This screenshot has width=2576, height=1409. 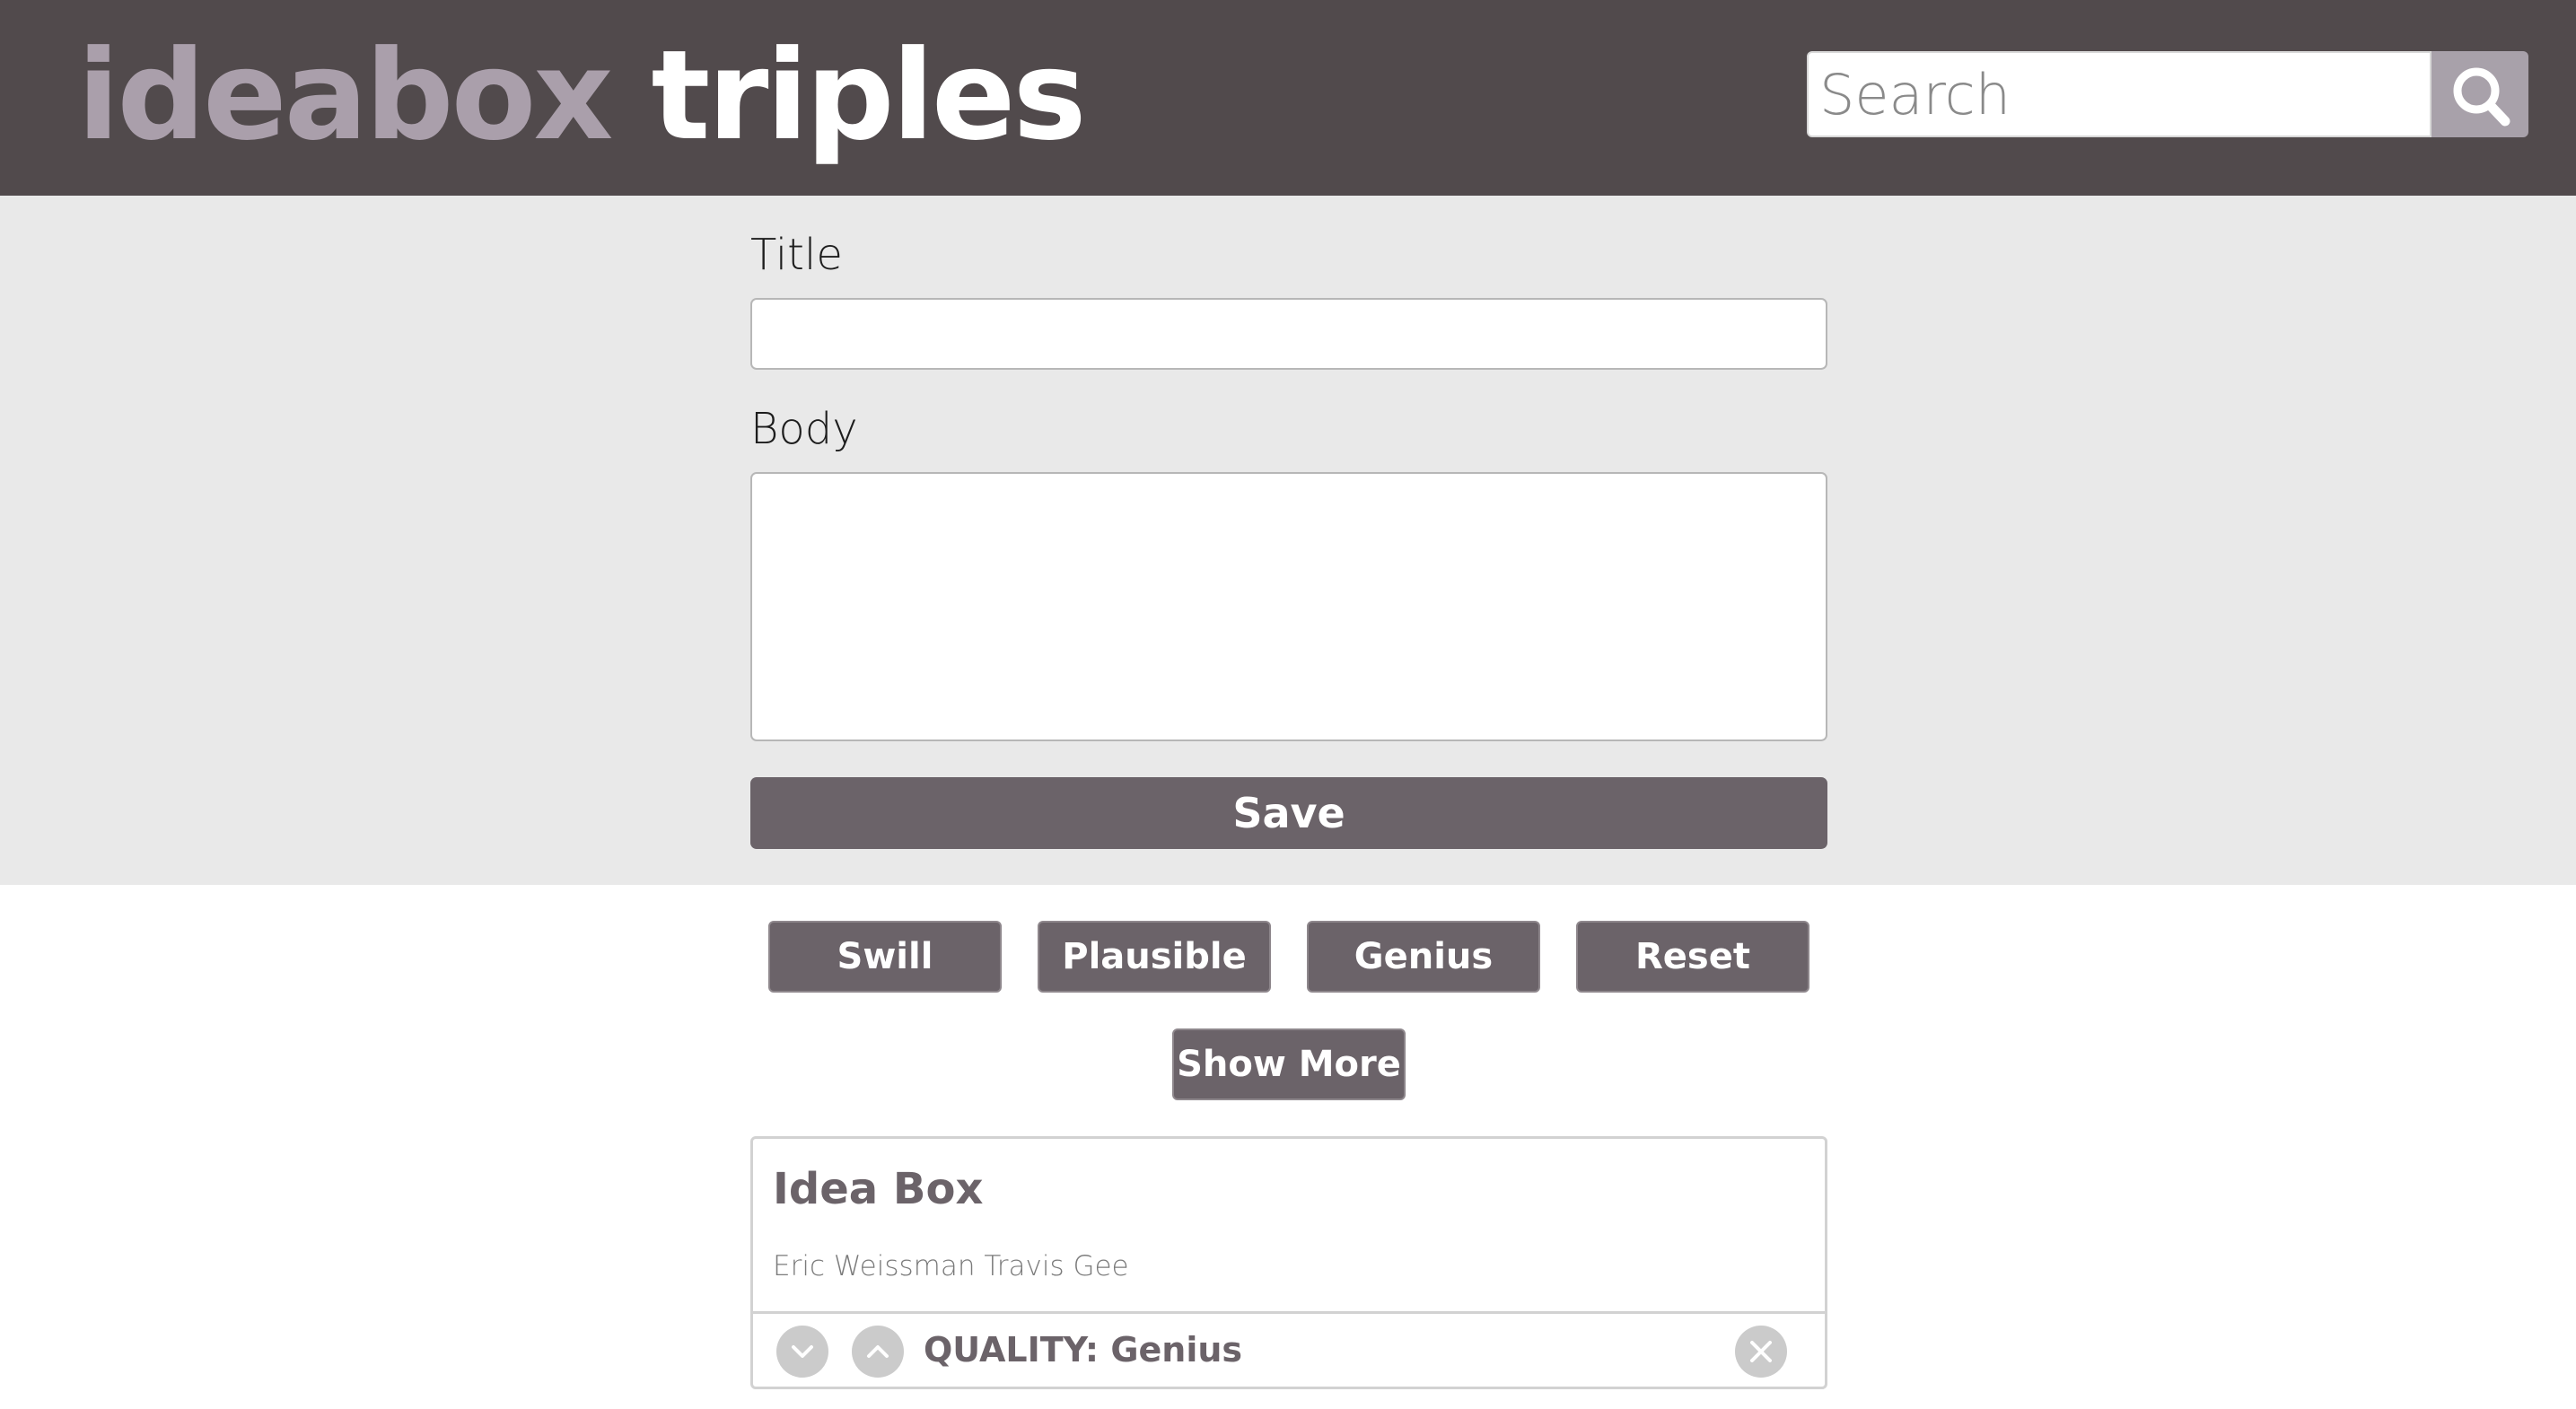 I want to click on quality-indicator: QUALITY: Genius, so click(x=1083, y=1350).